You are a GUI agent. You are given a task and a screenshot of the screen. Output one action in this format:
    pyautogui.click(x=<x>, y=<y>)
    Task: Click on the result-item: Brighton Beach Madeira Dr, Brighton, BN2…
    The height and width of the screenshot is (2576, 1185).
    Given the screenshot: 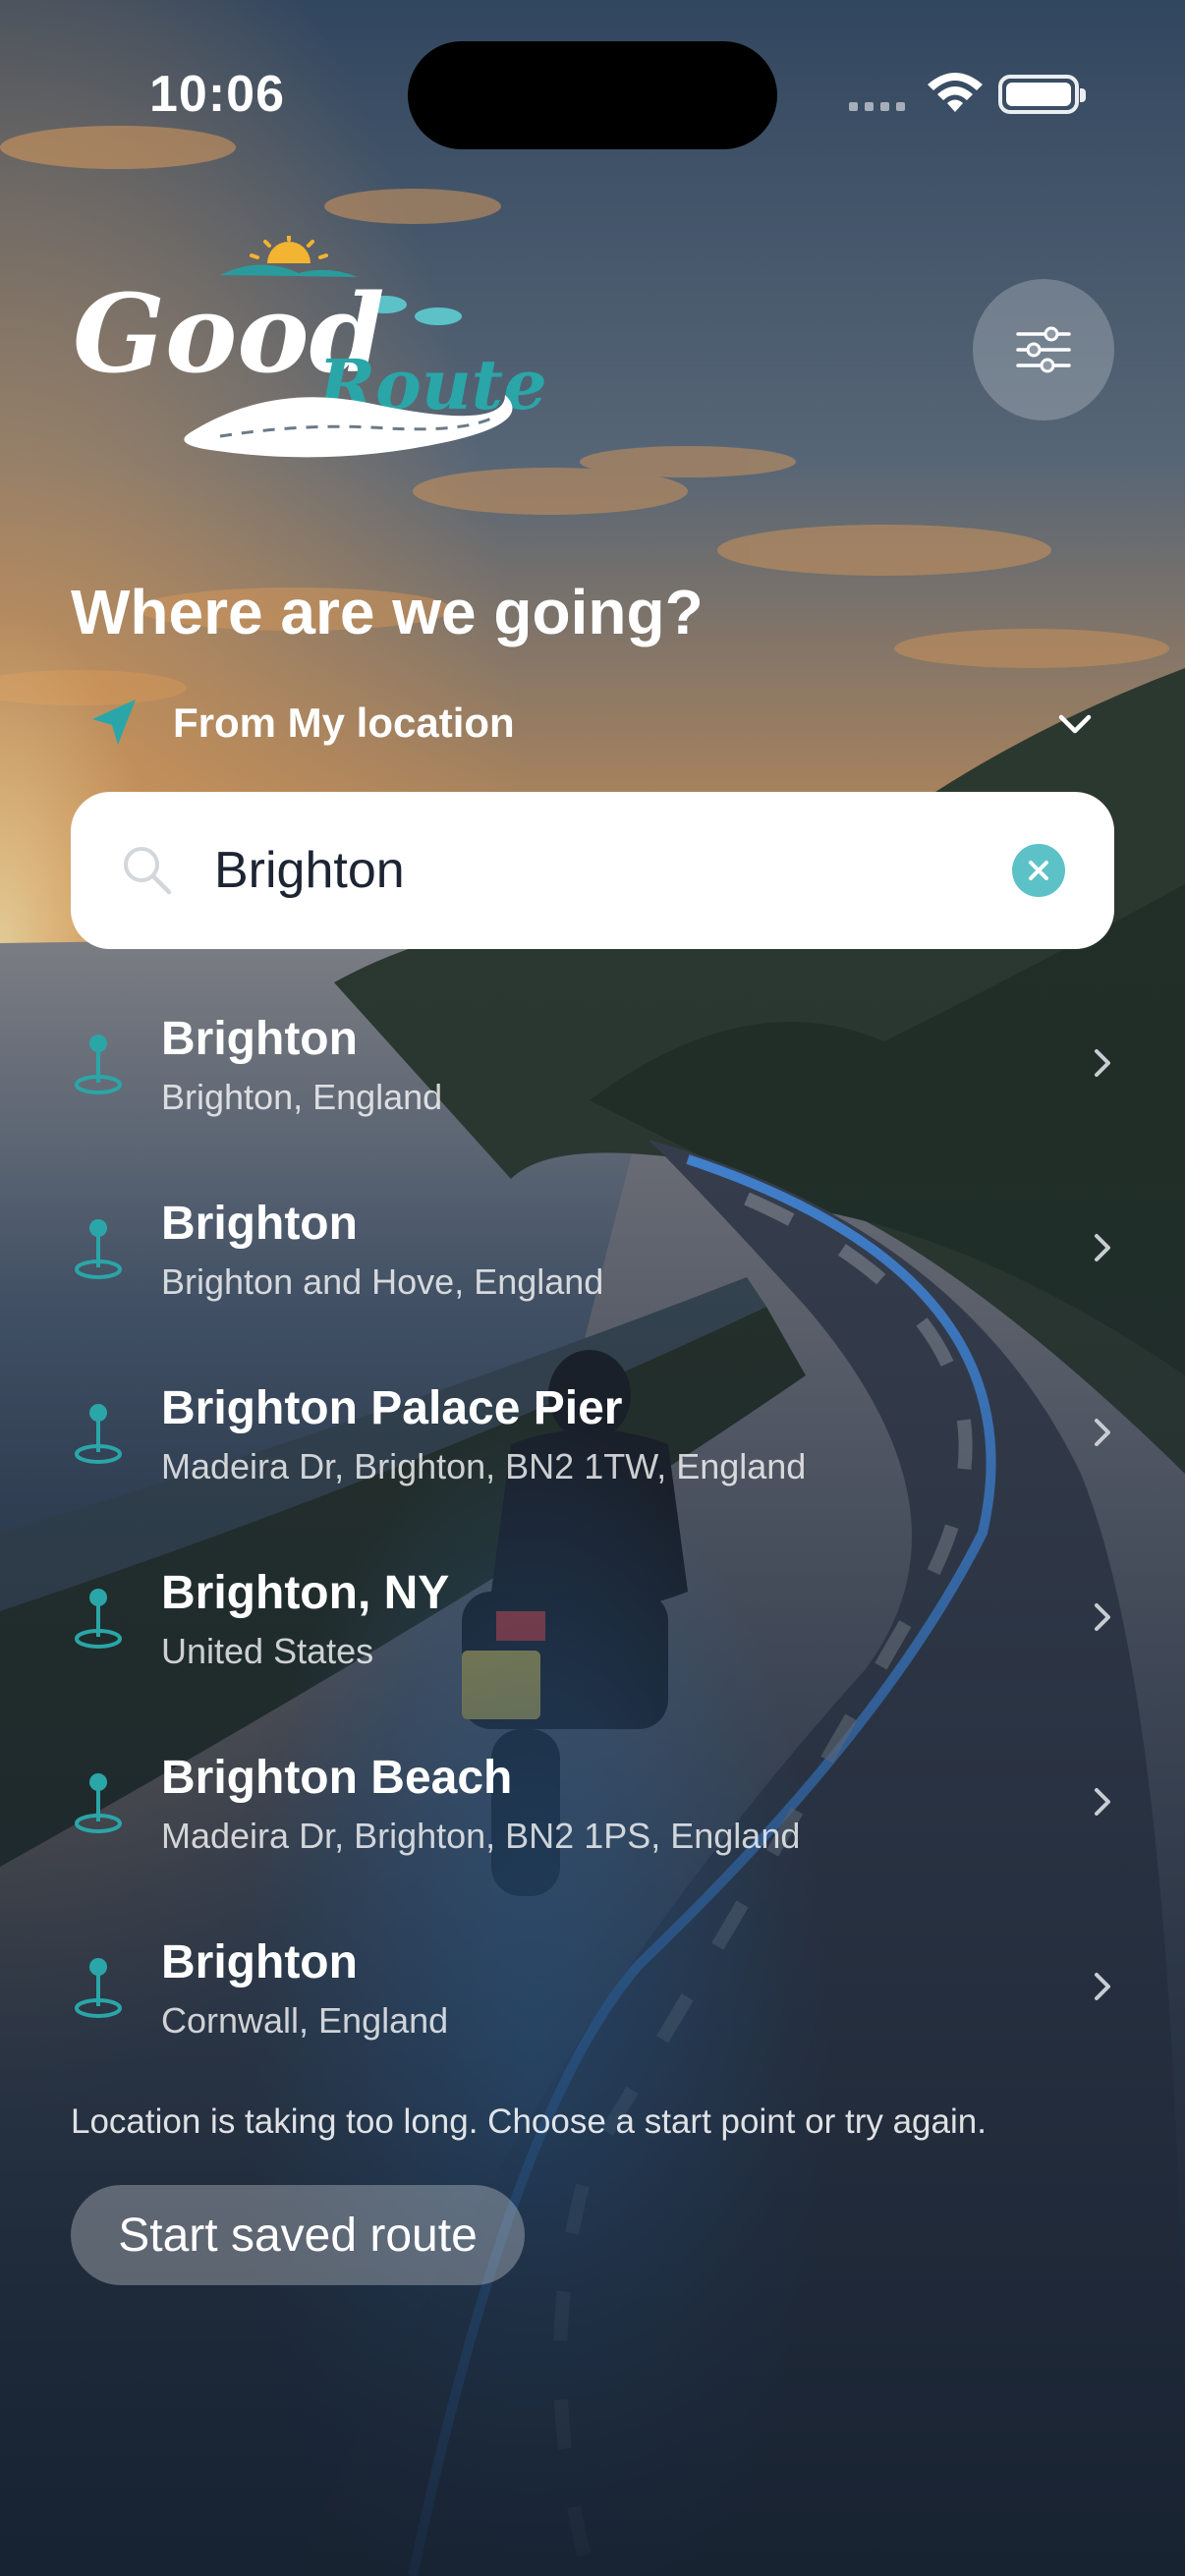 What is the action you would take?
    pyautogui.click(x=592, y=1813)
    